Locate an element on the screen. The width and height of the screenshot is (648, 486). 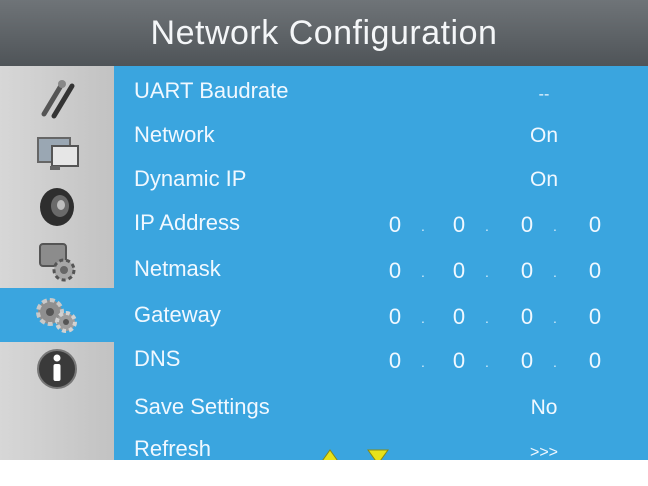
info-icon is located at coordinates (57, 369).